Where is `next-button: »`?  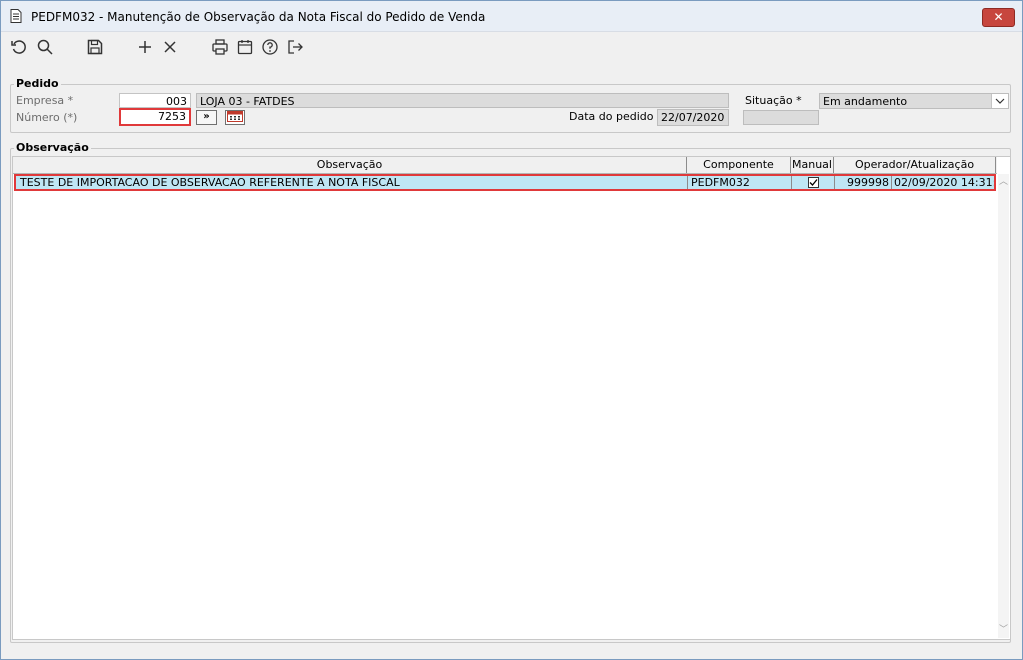 next-button: » is located at coordinates (206, 117).